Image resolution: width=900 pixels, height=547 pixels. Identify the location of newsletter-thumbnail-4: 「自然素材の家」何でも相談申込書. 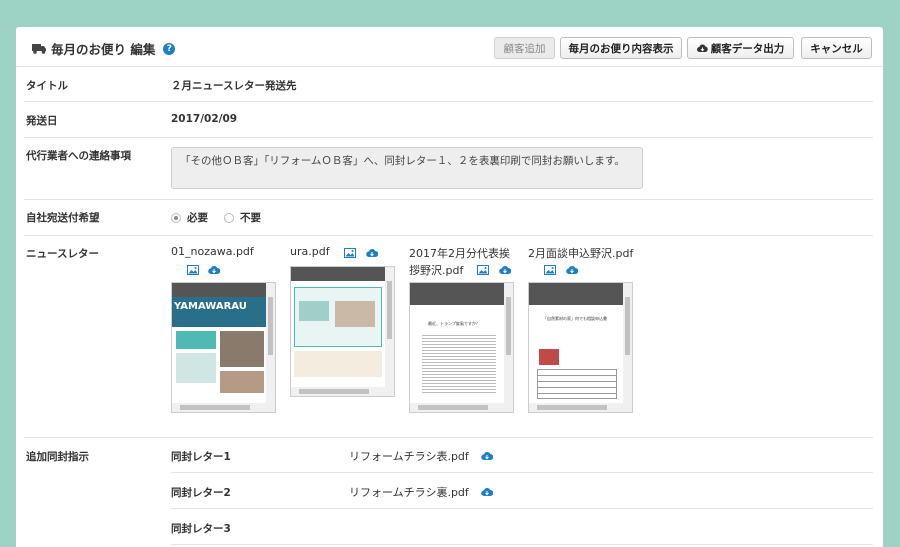
(580, 347).